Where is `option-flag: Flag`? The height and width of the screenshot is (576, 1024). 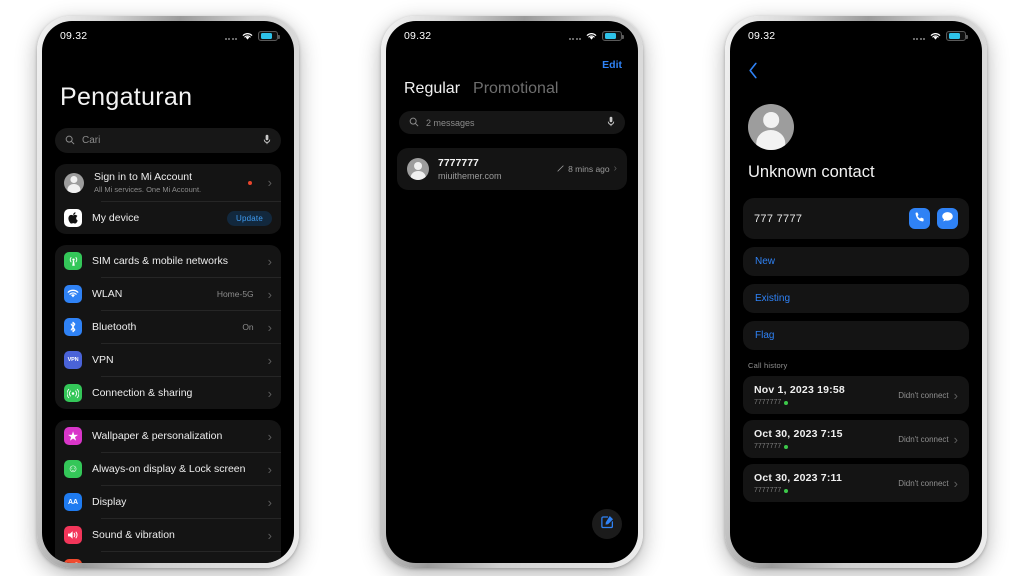
option-flag: Flag is located at coordinates (856, 335).